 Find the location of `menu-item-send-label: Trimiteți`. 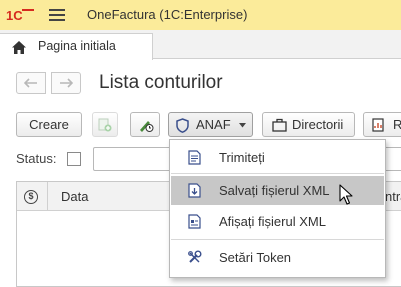

menu-item-send-label: Trimiteți is located at coordinates (242, 157).